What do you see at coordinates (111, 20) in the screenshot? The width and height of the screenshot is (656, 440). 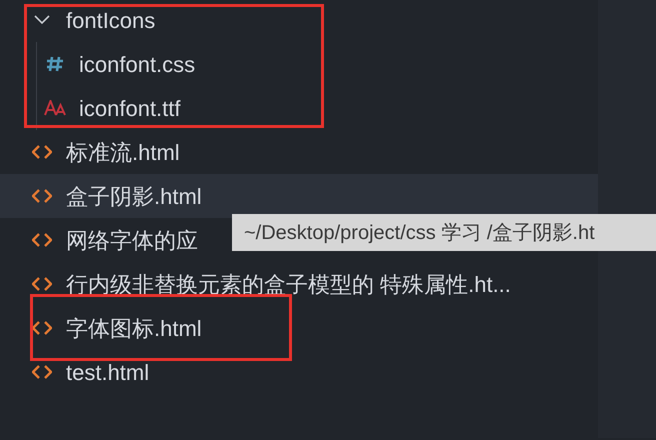 I see `folder-name: fontIcons` at bounding box center [111, 20].